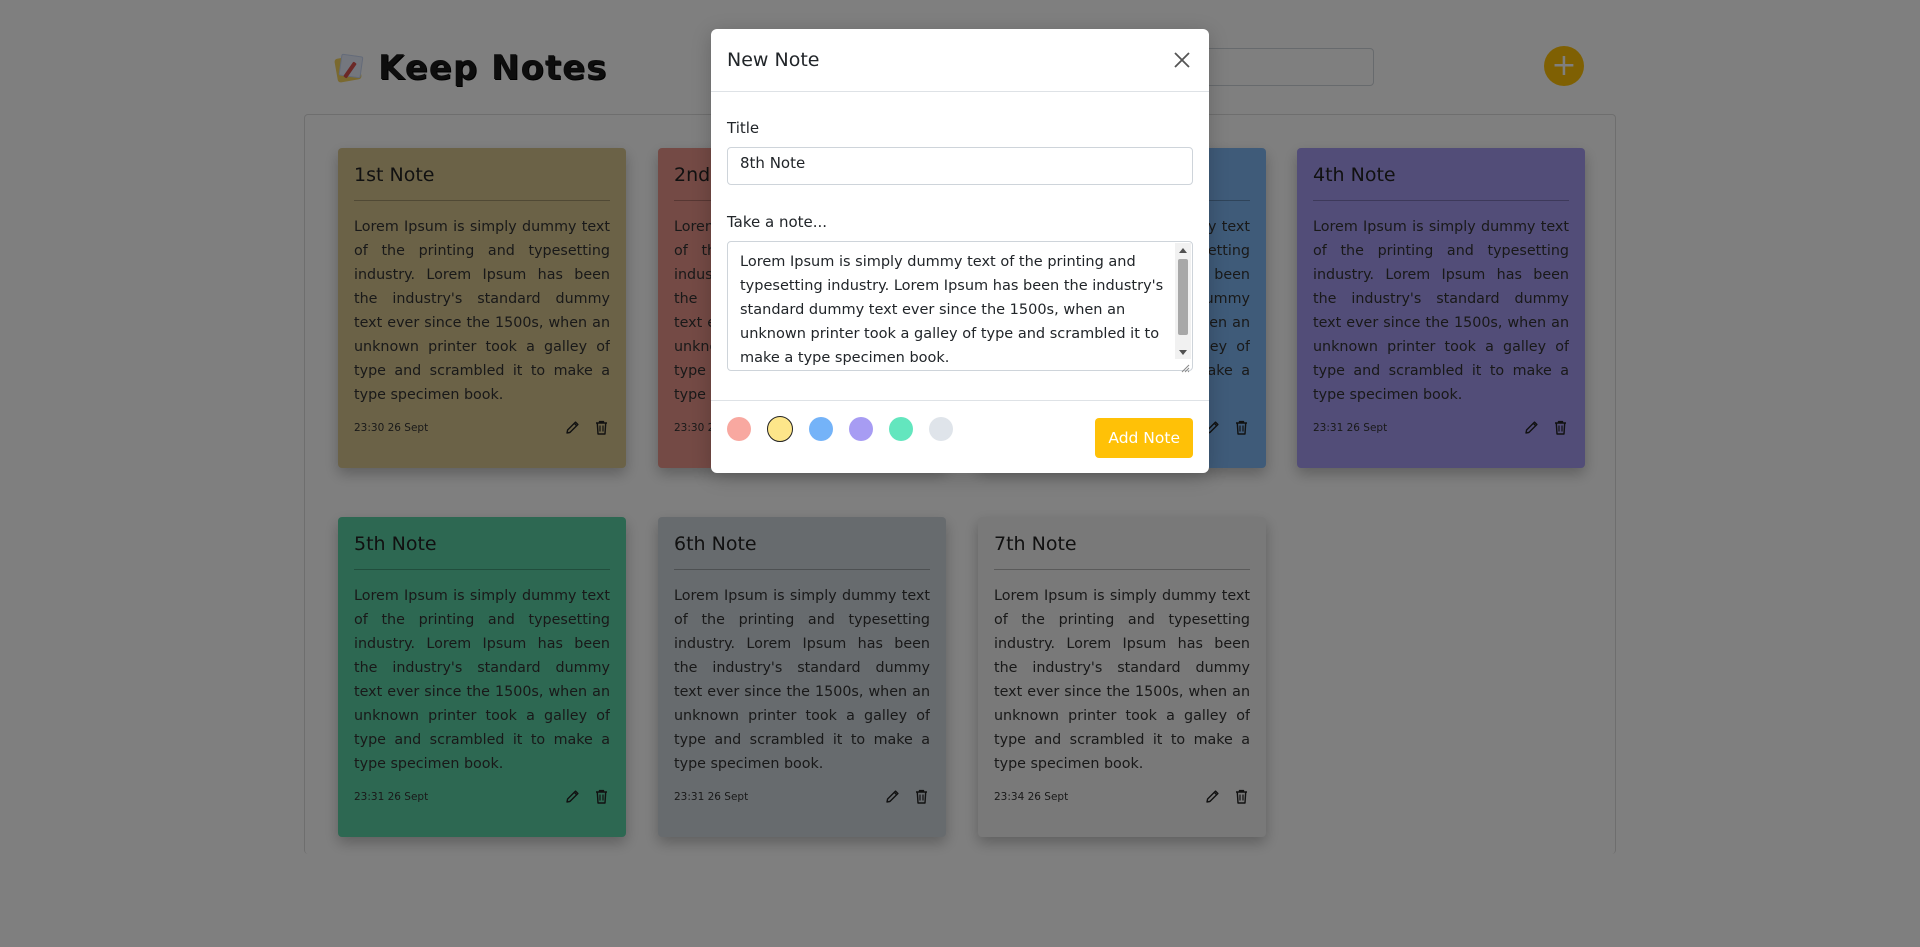 The image size is (1920, 947). Describe the element at coordinates (1185, 365) in the screenshot. I see `resize-grip-icon` at that location.